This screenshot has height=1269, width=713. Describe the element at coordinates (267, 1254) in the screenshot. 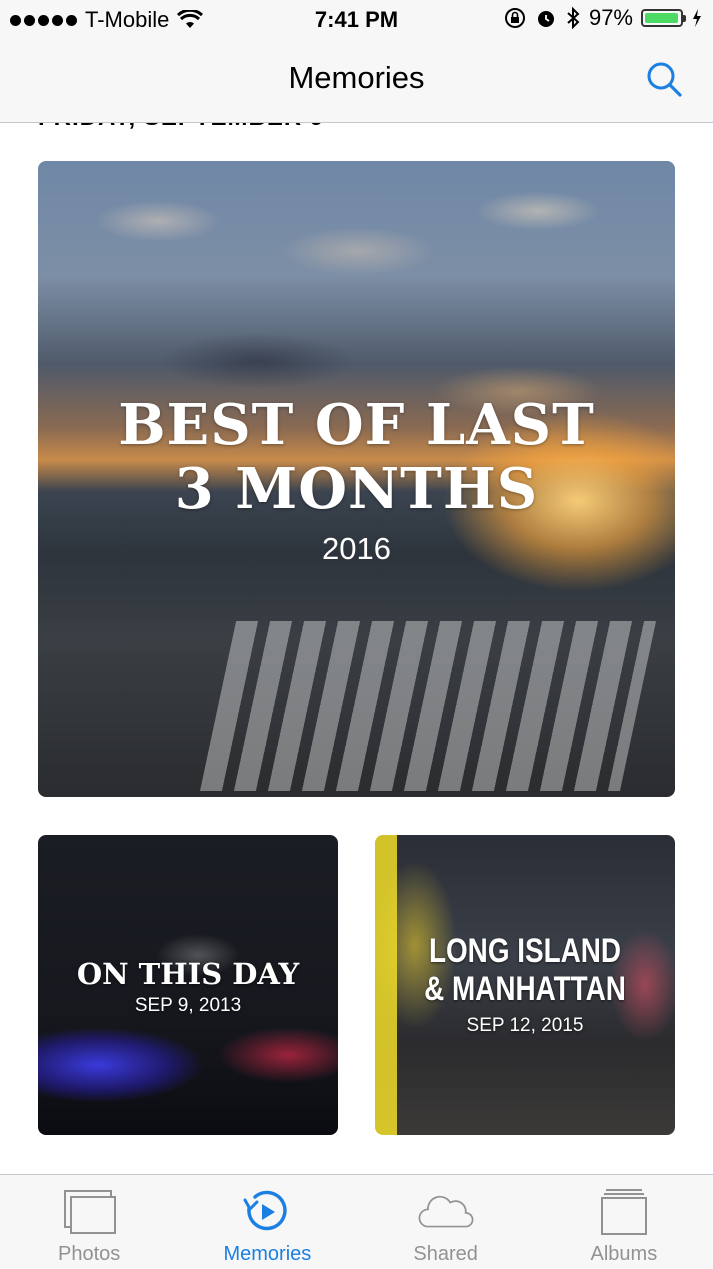

I see `tab-label: Memories` at that location.